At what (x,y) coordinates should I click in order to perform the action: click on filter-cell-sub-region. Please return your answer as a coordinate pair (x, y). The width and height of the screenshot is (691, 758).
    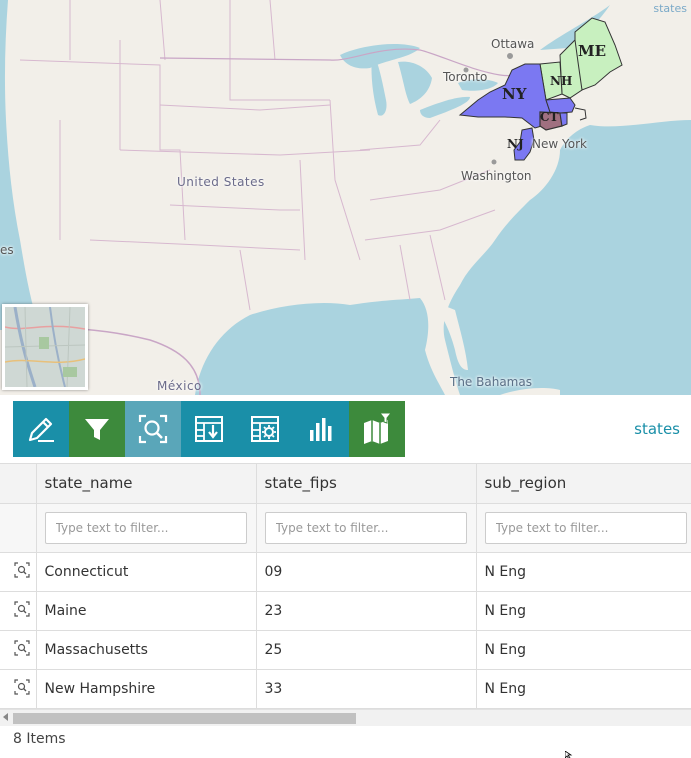
    Looking at the image, I should click on (583, 528).